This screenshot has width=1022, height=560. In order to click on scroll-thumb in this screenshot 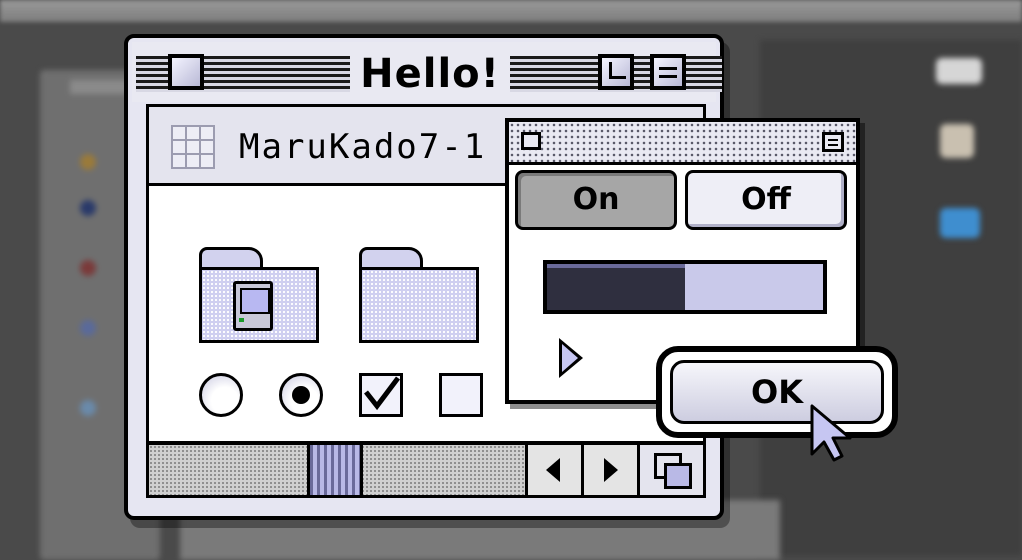, I will do `click(335, 470)`.